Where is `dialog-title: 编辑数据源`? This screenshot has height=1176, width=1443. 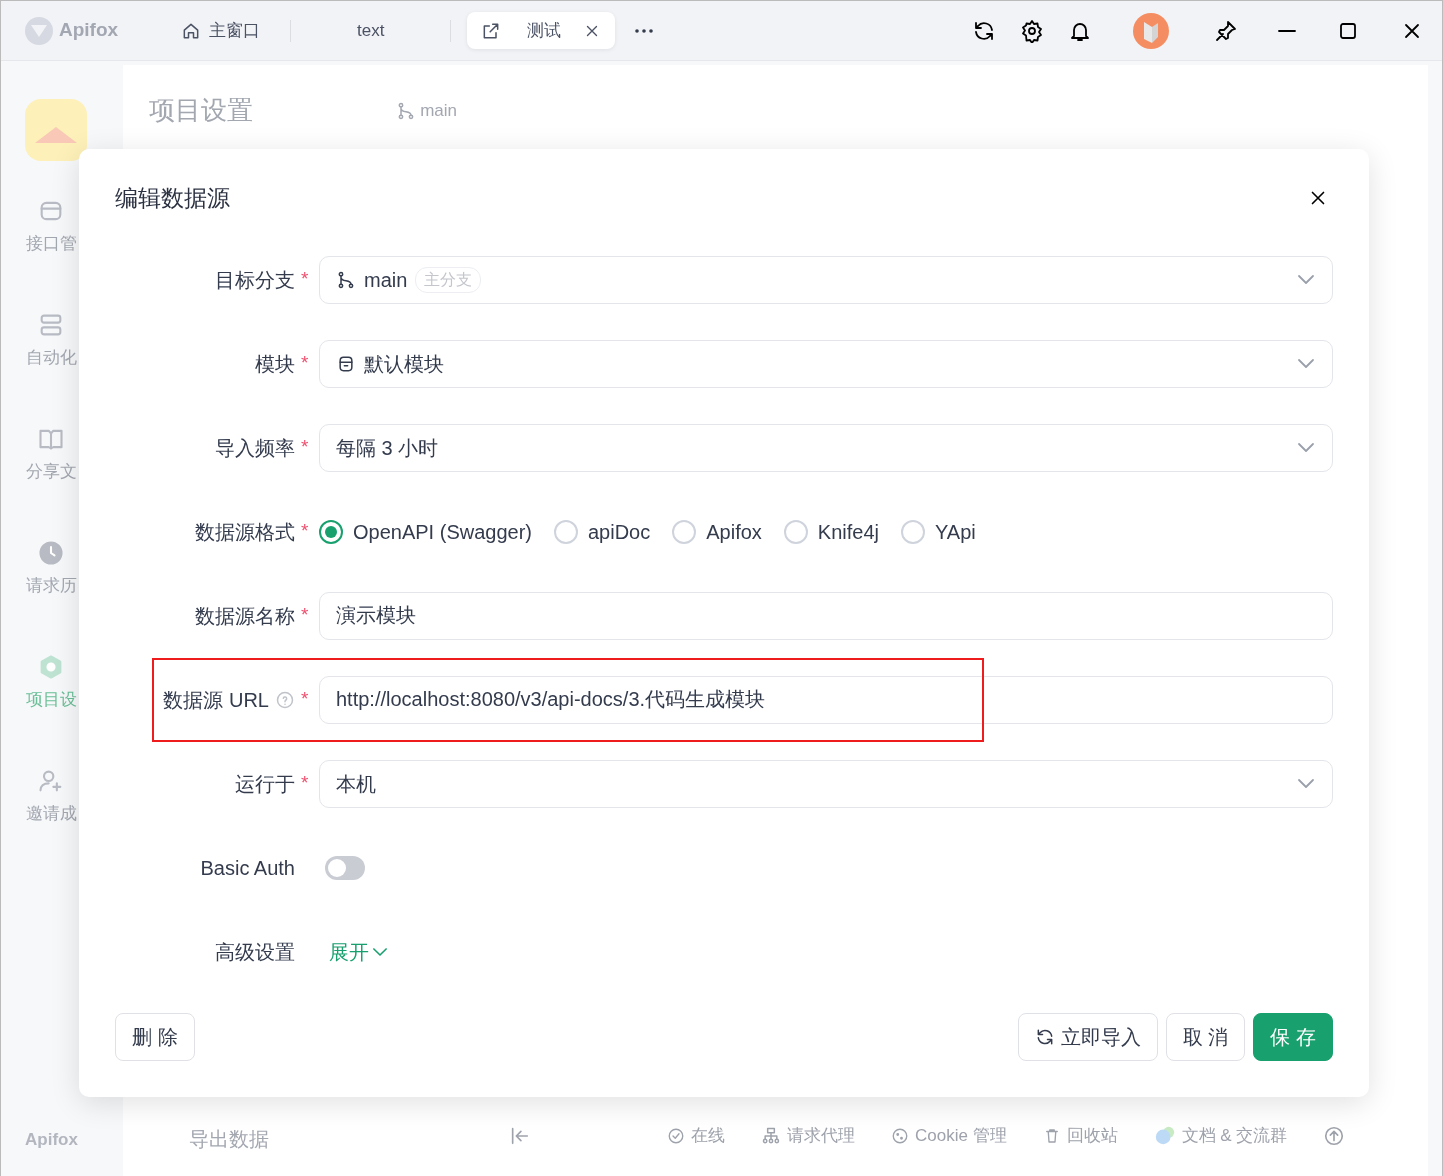 dialog-title: 编辑数据源 is located at coordinates (172, 198).